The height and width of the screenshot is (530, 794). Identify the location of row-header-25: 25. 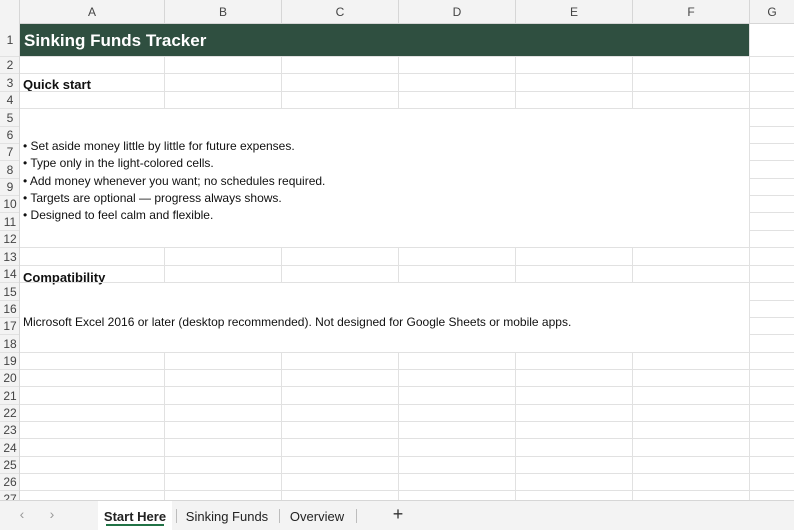
(9, 465).